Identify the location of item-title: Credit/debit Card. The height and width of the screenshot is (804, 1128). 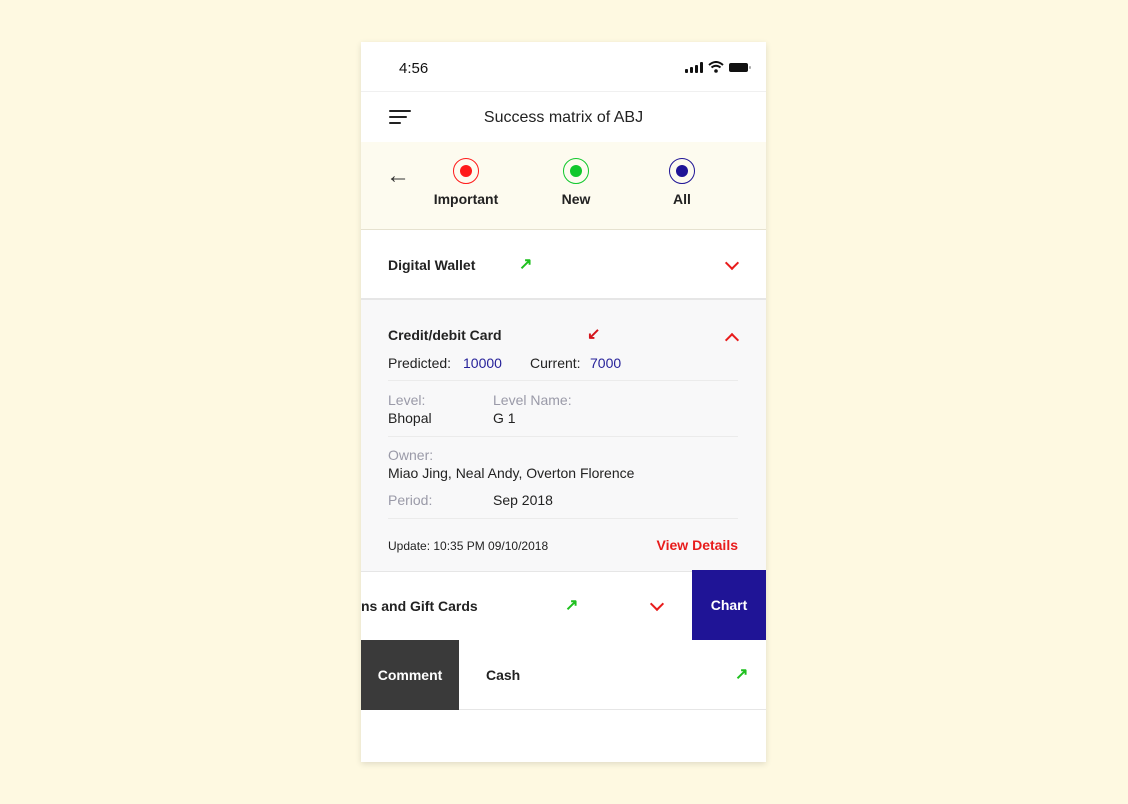
(445, 335).